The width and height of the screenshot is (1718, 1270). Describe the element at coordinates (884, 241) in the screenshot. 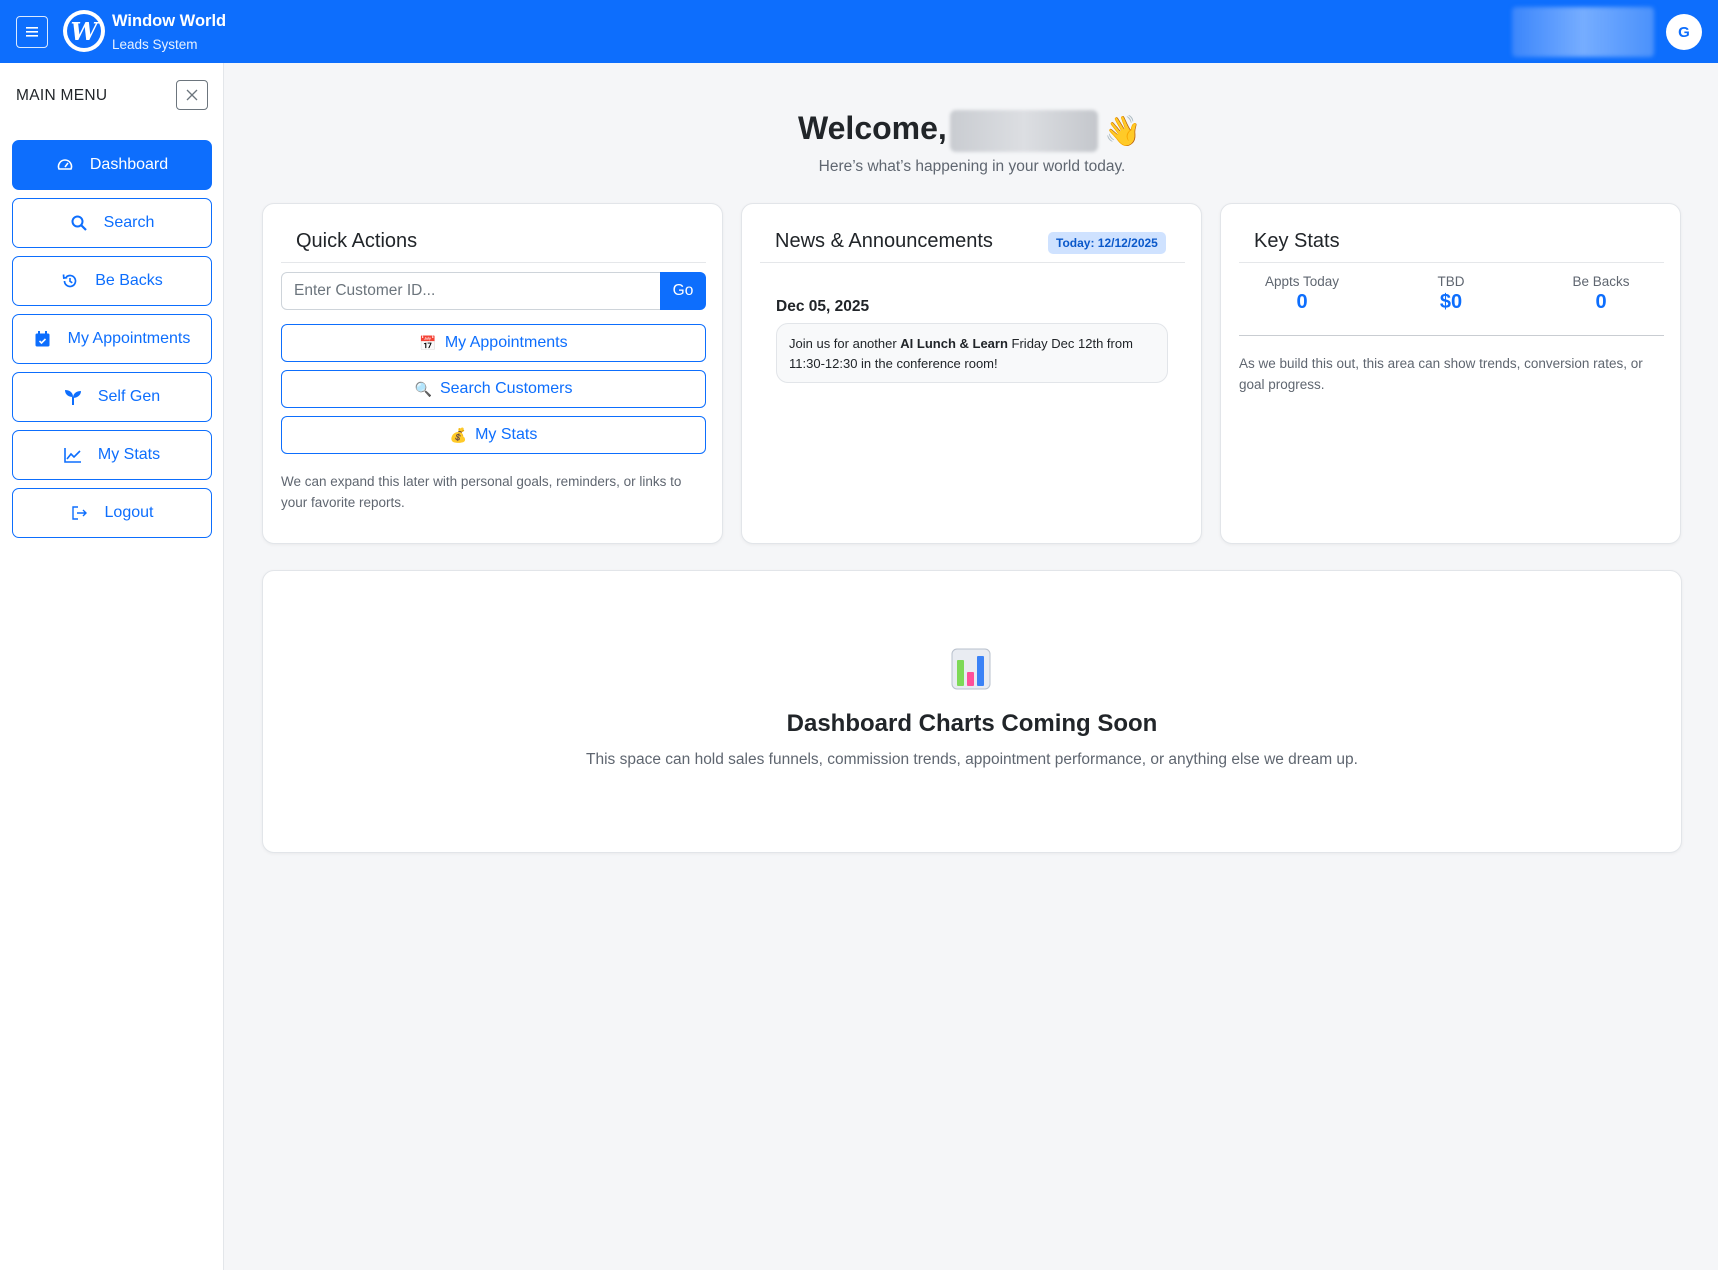

I see `card-title: News & Announcements` at that location.